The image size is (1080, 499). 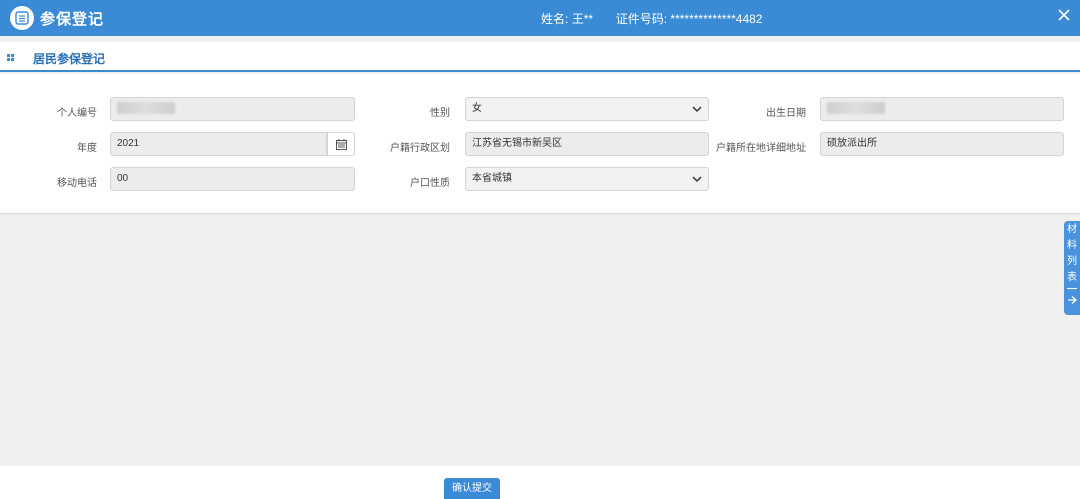 What do you see at coordinates (1072, 261) in the screenshot?
I see `side-tab-char: 列` at bounding box center [1072, 261].